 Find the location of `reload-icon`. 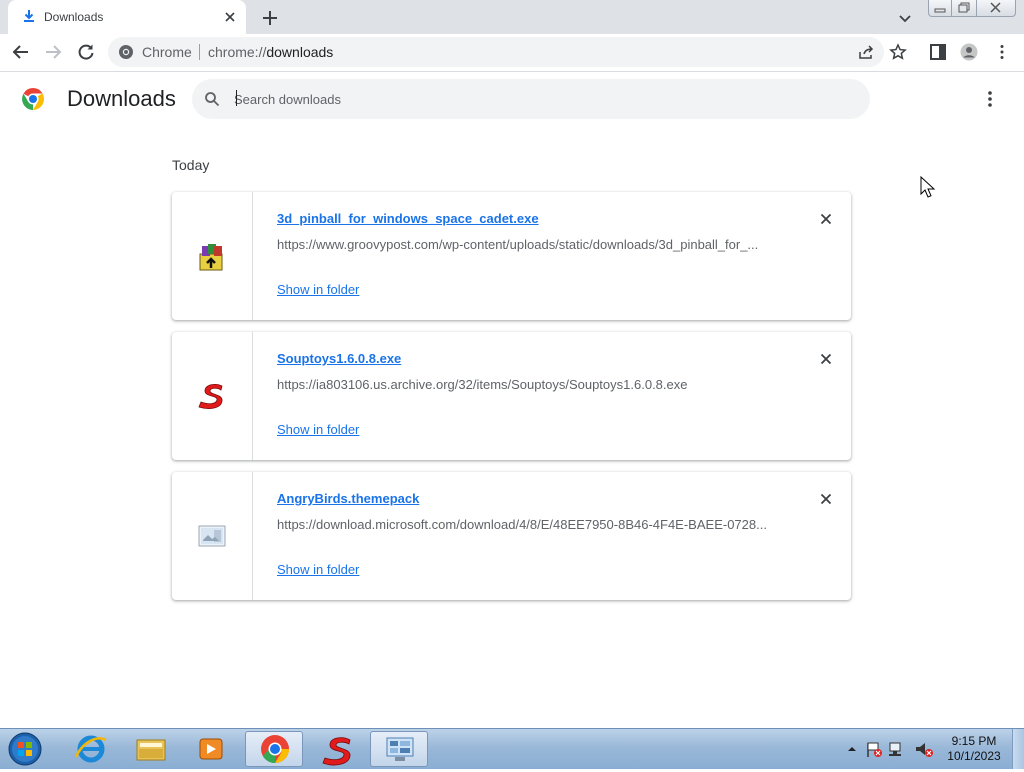

reload-icon is located at coordinates (86, 52).